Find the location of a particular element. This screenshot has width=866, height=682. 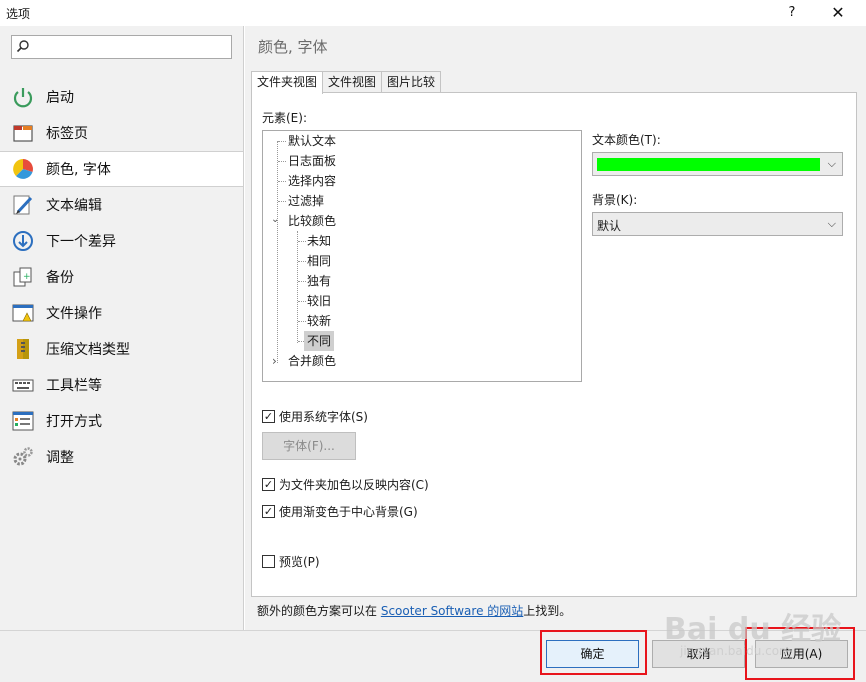

note-suffix: 上找到。 is located at coordinates (547, 611).